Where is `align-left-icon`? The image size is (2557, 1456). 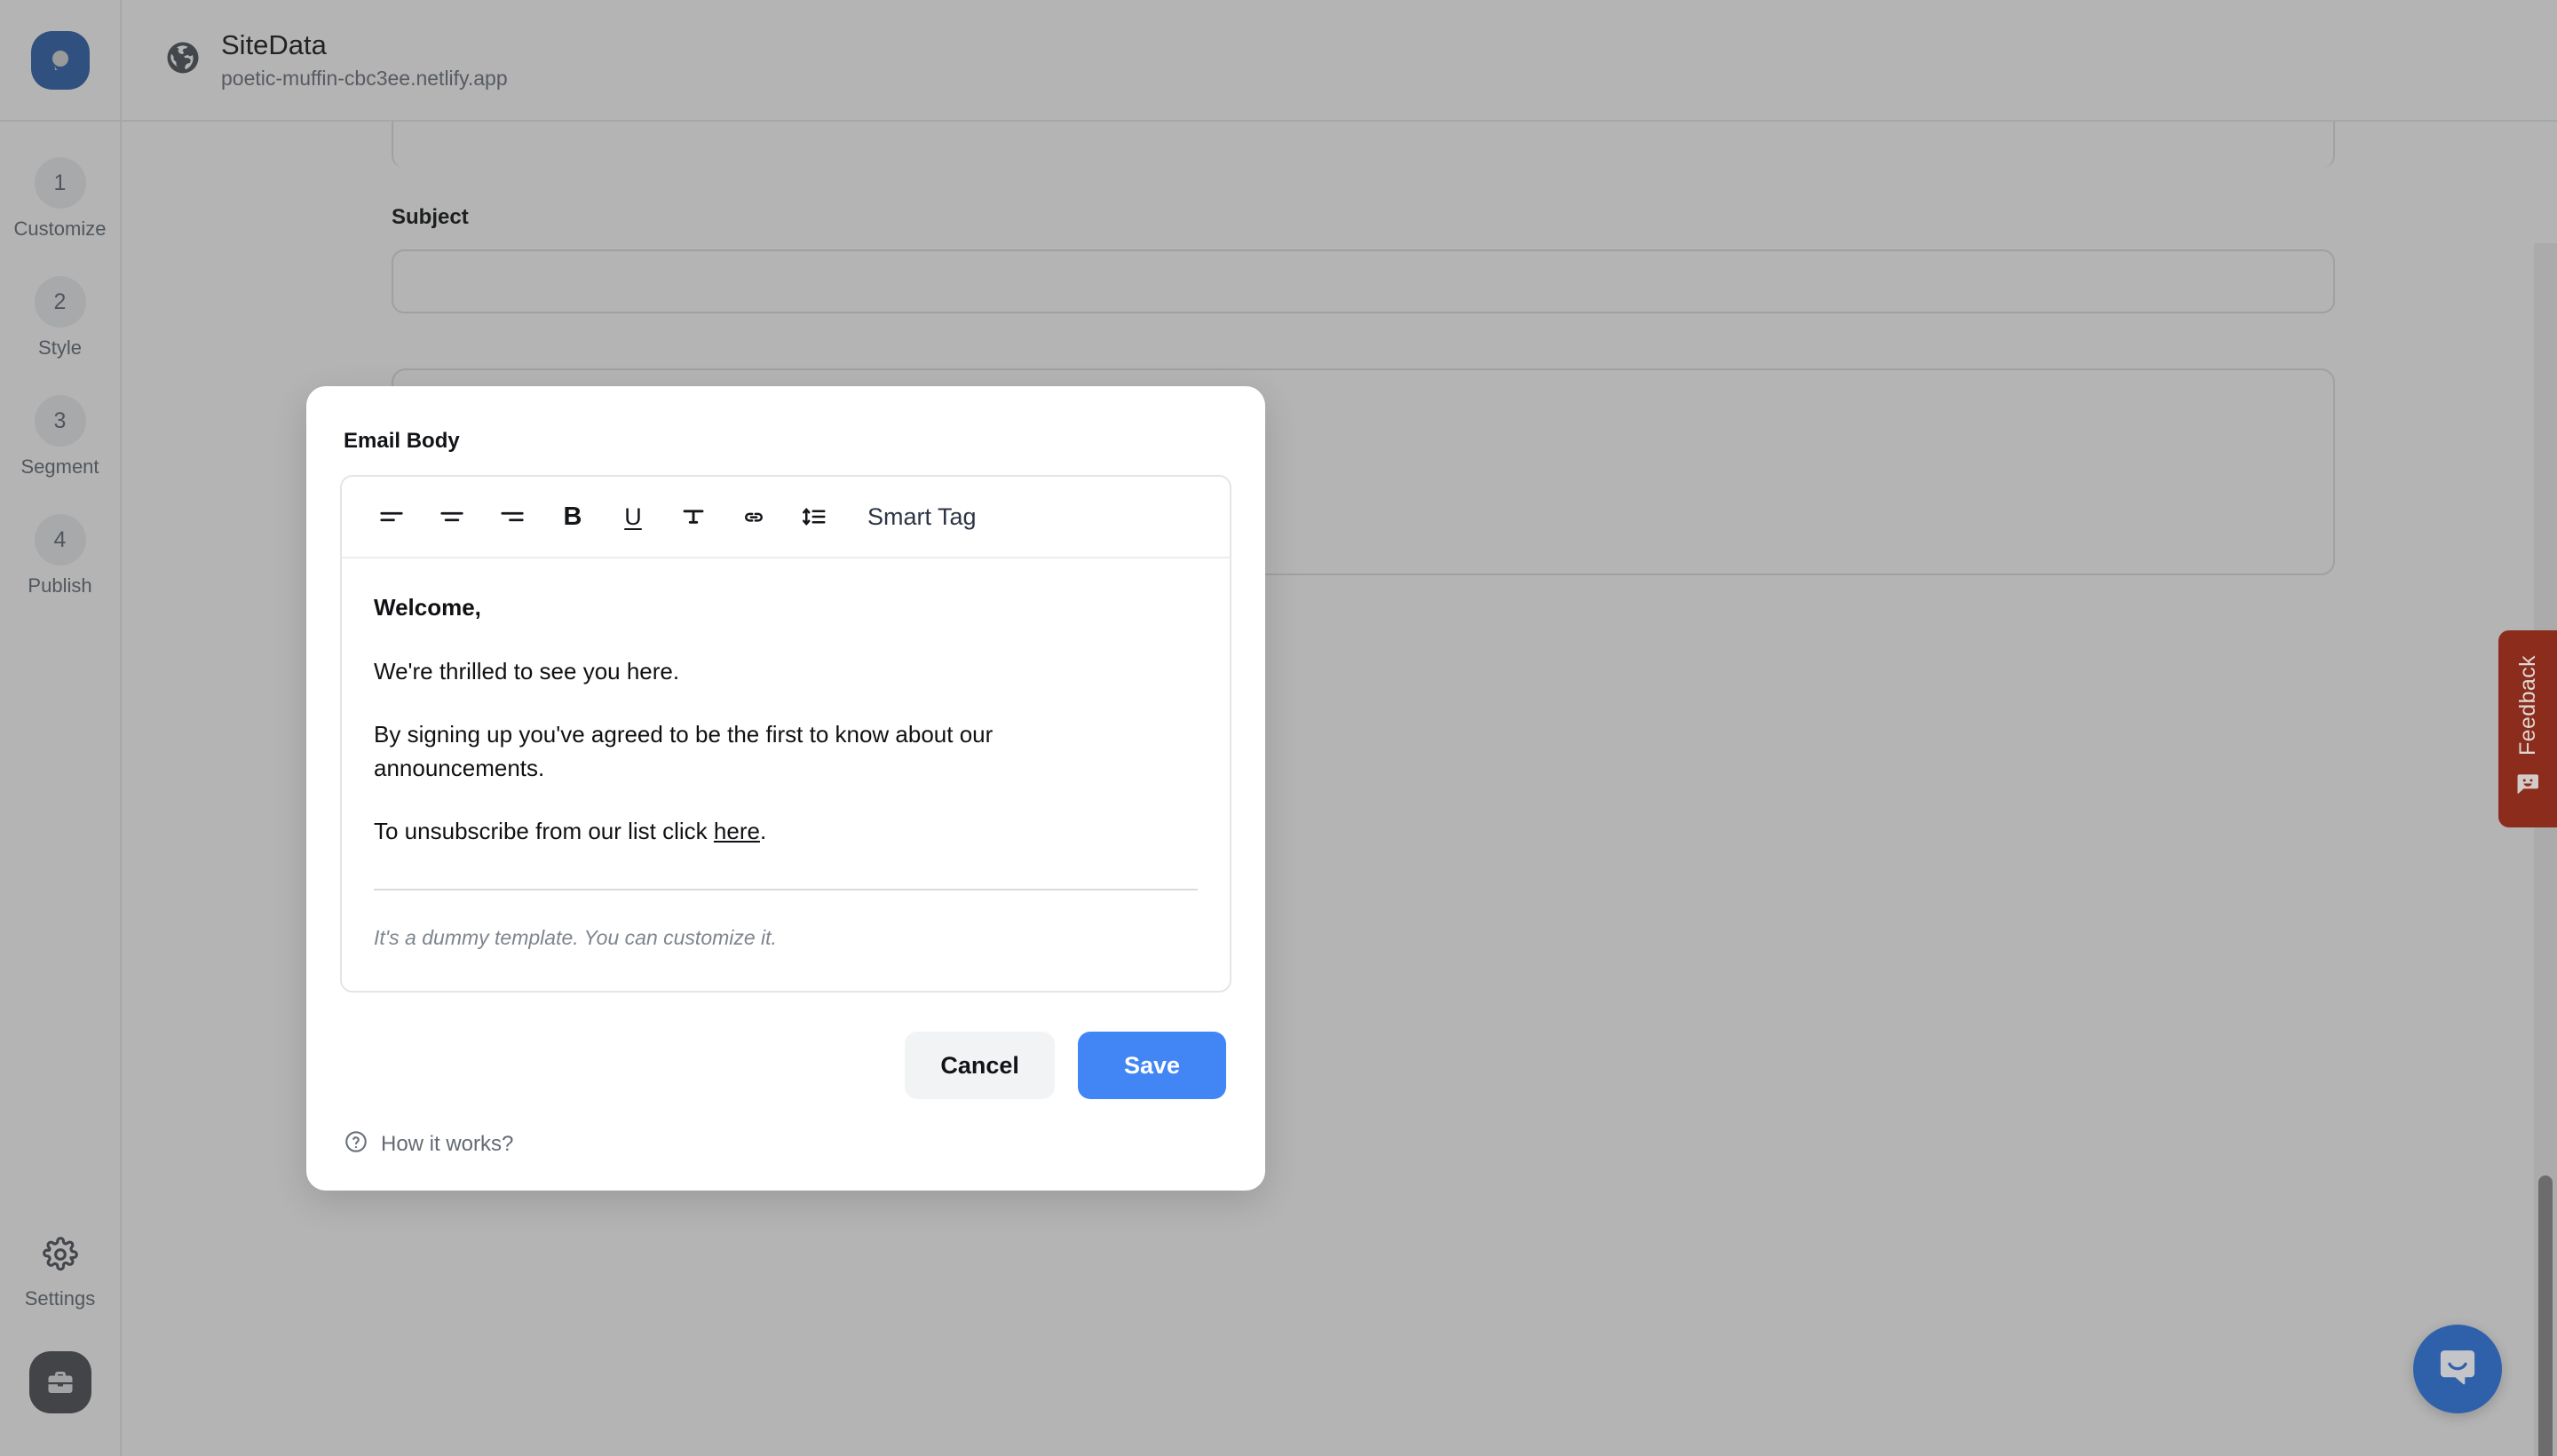 align-left-icon is located at coordinates (391, 516).